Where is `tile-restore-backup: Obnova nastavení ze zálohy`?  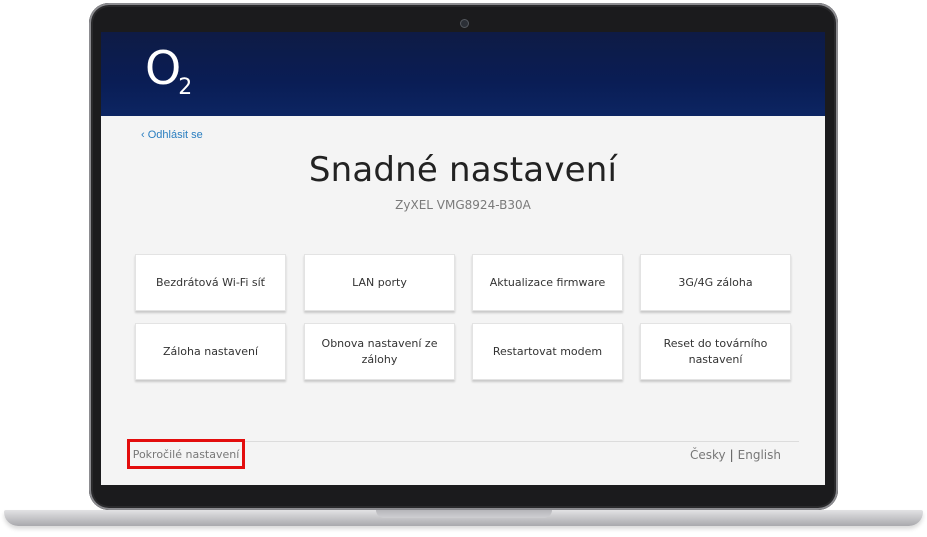 tile-restore-backup: Obnova nastavení ze zálohy is located at coordinates (379, 351).